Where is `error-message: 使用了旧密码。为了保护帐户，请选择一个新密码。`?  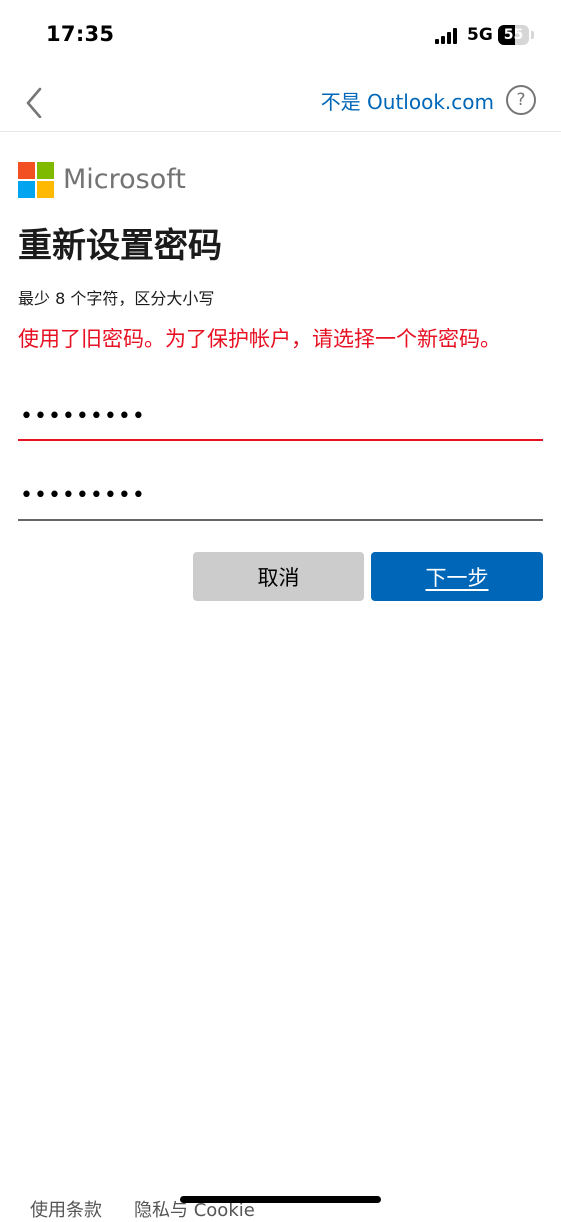
error-message: 使用了旧密码。为了保护帐户，请选择一个新密码。 is located at coordinates (259, 339).